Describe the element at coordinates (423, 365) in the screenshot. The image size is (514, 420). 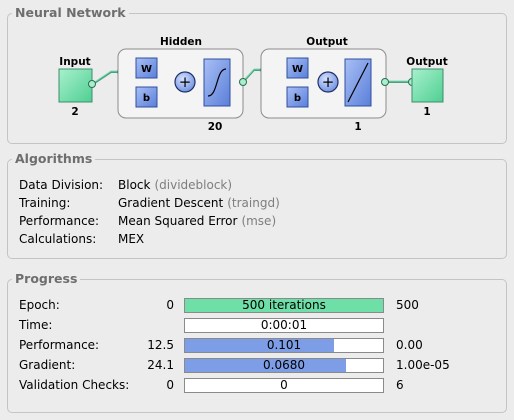
I see `progress-max: 1.00e-05` at that location.